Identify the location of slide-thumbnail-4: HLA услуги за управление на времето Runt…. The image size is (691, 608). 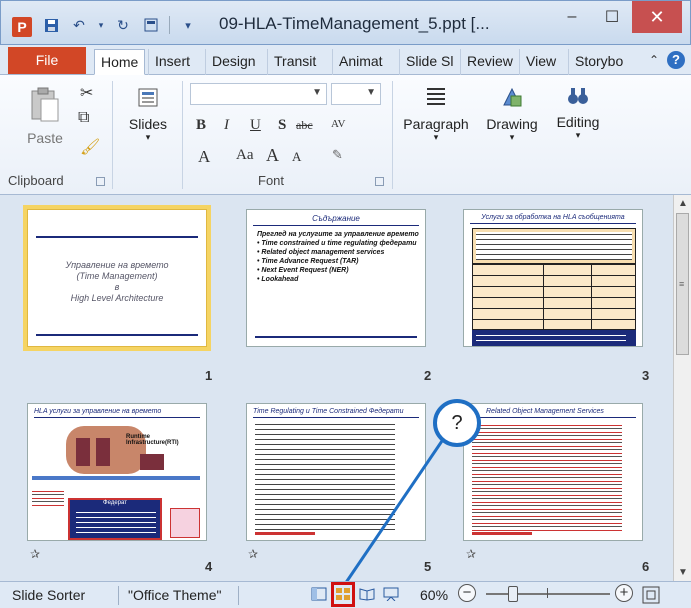
(117, 472).